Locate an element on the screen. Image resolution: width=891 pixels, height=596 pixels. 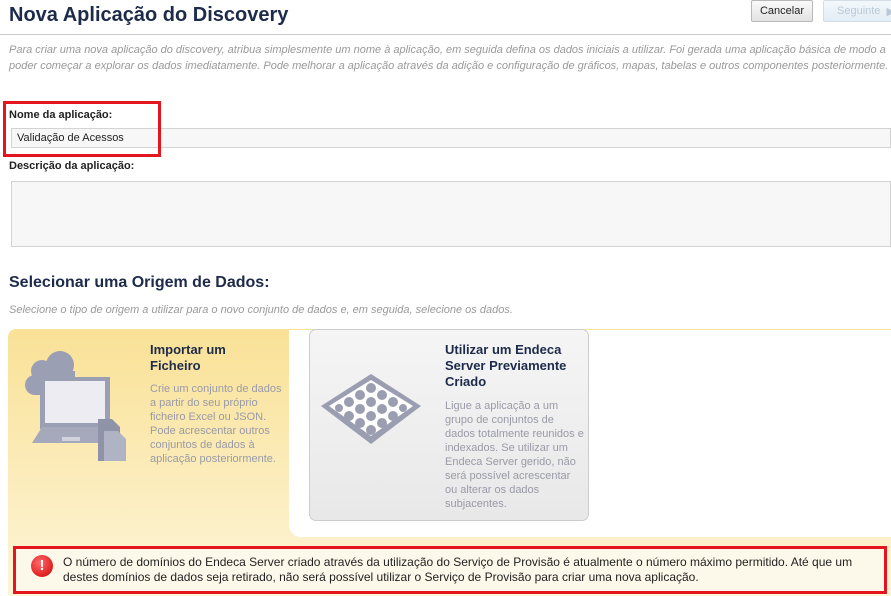
datasource-heading: Selecionar uma Origem de Dados: is located at coordinates (139, 282).